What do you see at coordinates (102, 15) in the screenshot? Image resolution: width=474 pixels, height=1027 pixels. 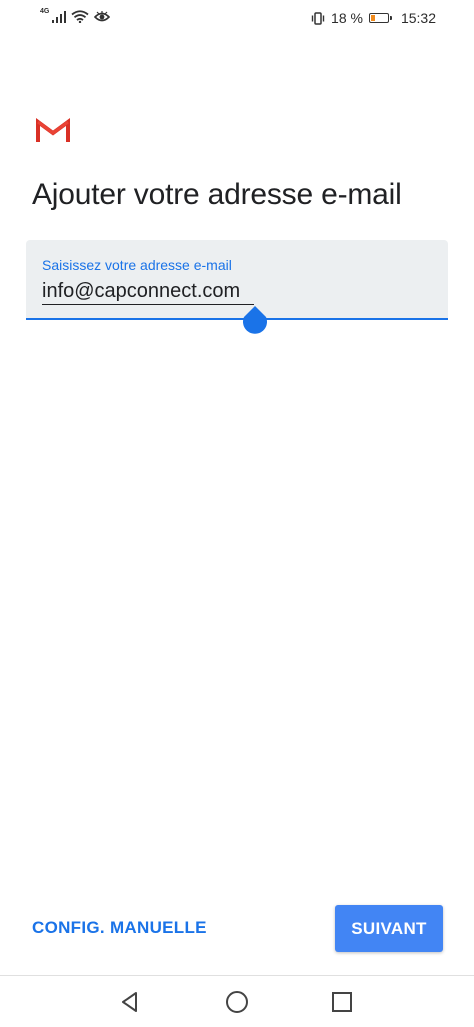 I see `eye-icon` at bounding box center [102, 15].